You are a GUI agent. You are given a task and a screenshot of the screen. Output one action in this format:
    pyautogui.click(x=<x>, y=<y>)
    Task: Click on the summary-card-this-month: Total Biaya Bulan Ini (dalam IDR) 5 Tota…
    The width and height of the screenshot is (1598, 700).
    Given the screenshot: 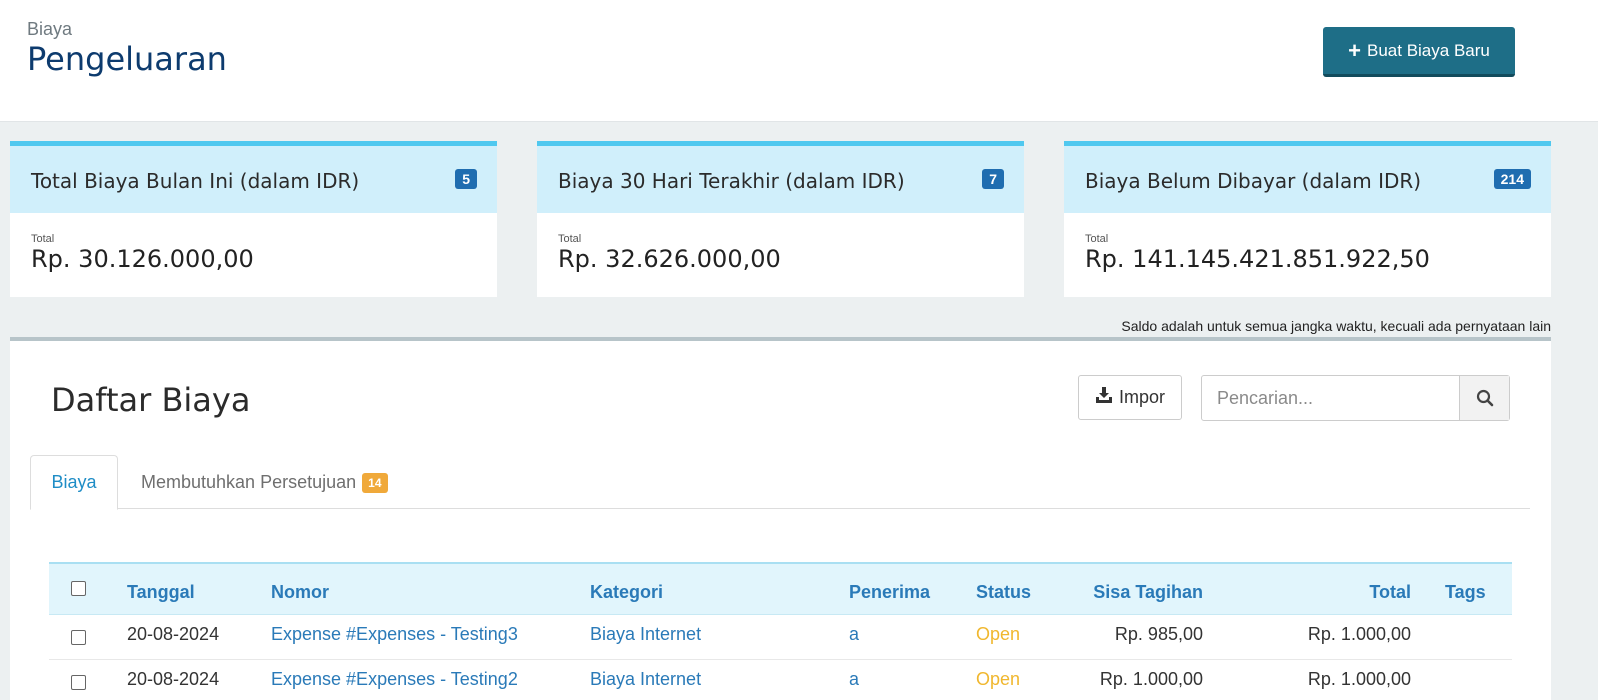 What is the action you would take?
    pyautogui.click(x=253, y=219)
    